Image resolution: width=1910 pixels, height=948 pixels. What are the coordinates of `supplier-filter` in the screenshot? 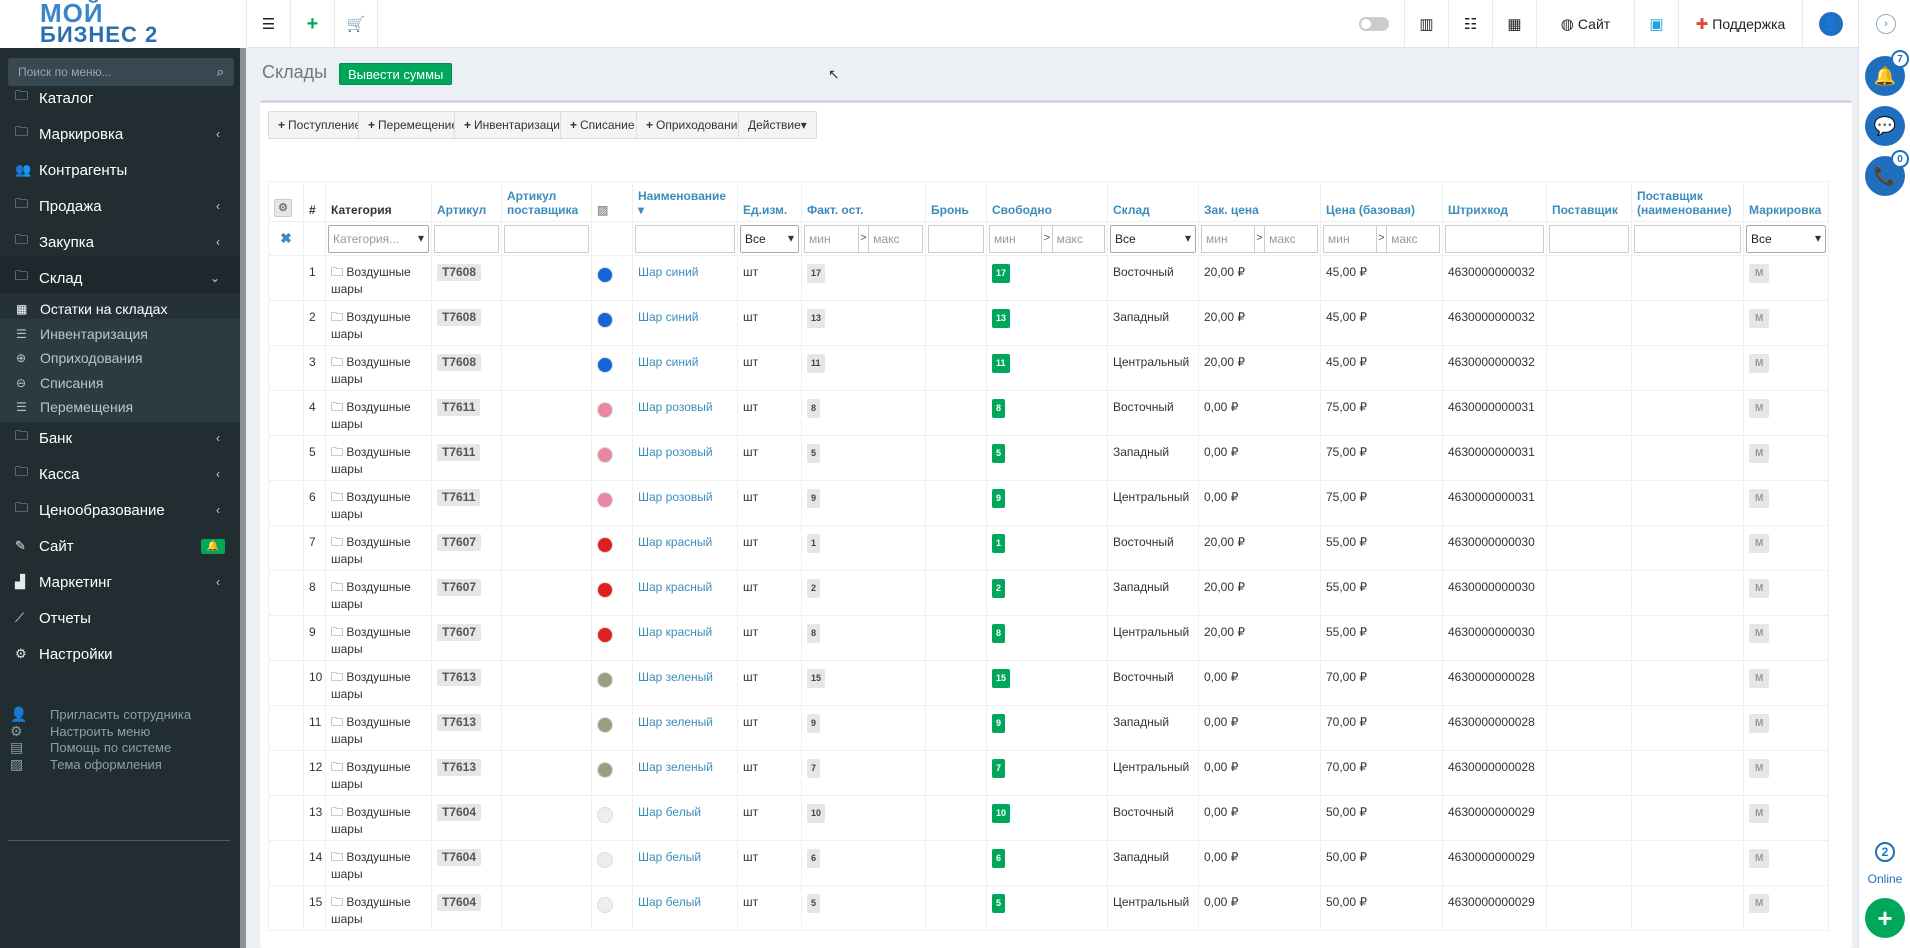 It's located at (1589, 238).